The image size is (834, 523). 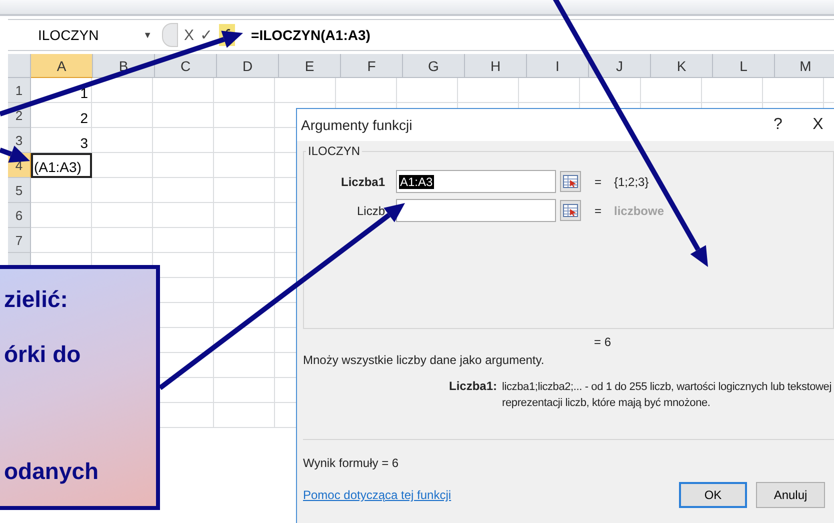 What do you see at coordinates (310, 66) in the screenshot?
I see `column-header: E` at bounding box center [310, 66].